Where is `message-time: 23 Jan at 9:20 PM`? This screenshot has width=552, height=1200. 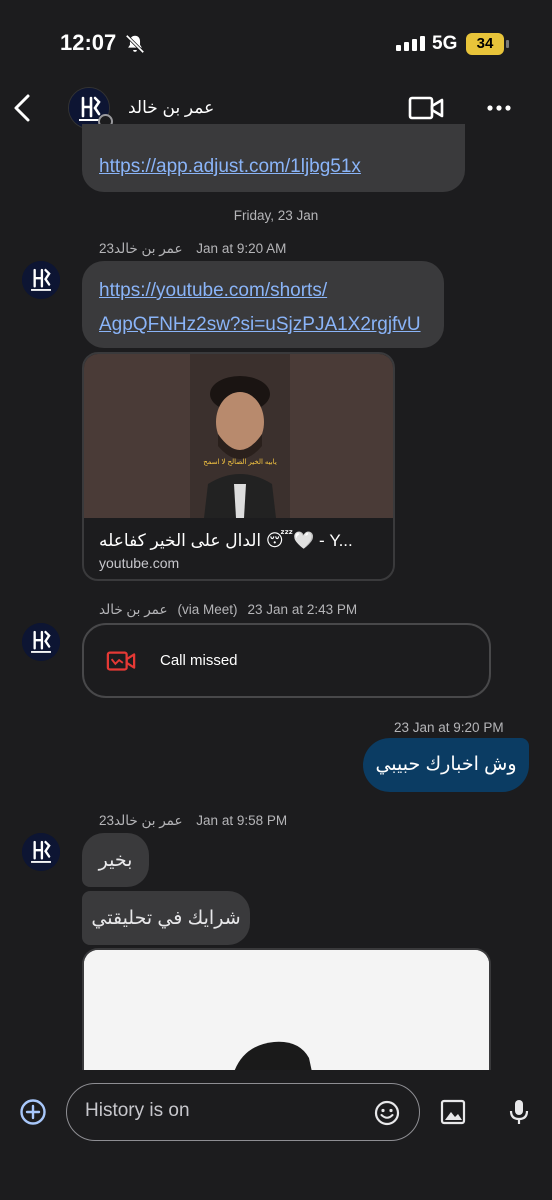
message-time: 23 Jan at 9:20 PM is located at coordinates (449, 727).